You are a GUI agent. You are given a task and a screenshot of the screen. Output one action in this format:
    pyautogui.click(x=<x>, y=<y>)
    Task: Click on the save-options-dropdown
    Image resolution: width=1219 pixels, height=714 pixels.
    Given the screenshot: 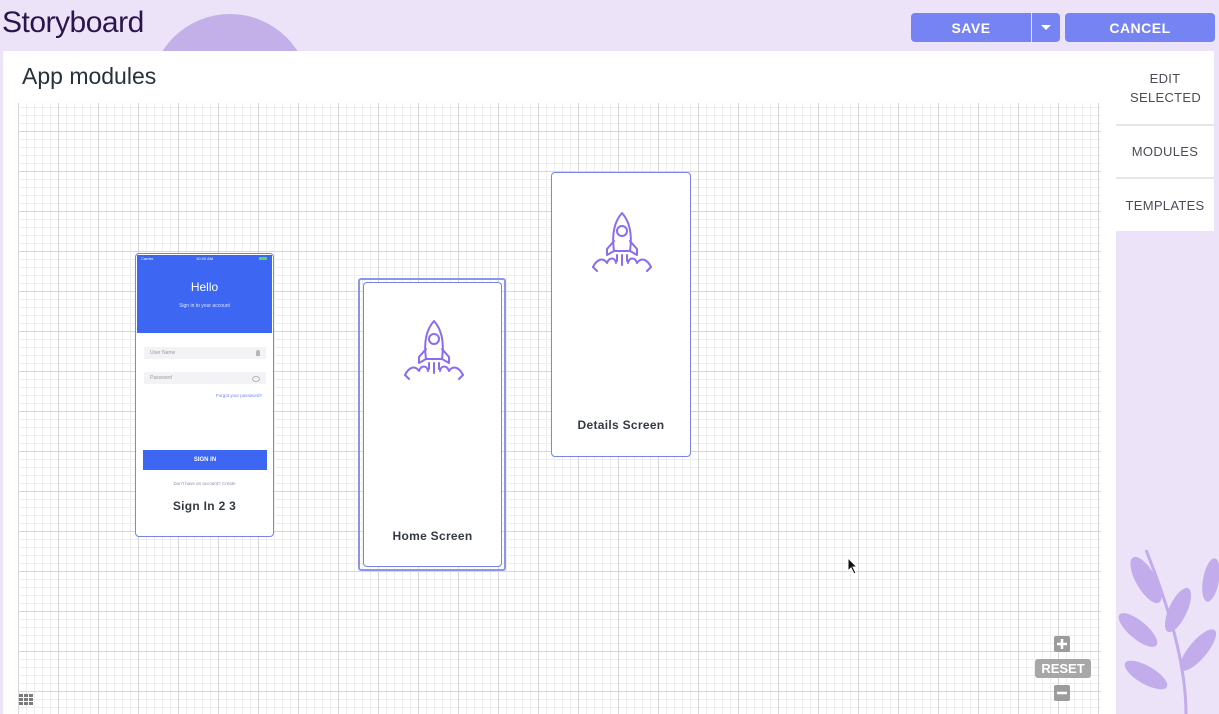 What is the action you would take?
    pyautogui.click(x=1046, y=27)
    